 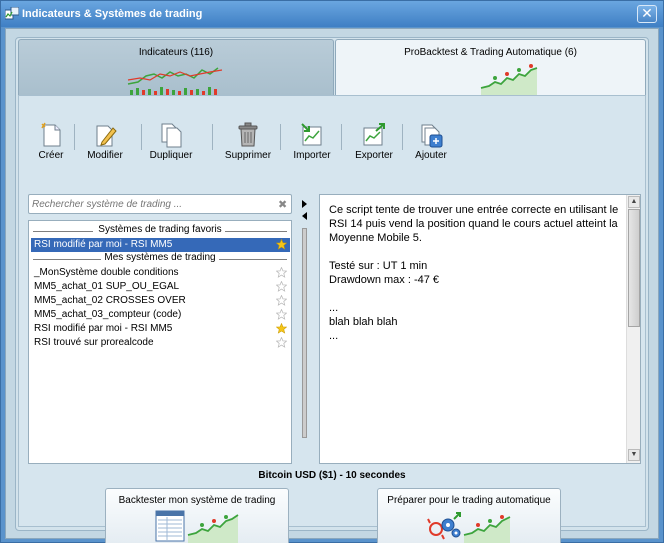 I want to click on export-button: Exporter, so click(x=374, y=142).